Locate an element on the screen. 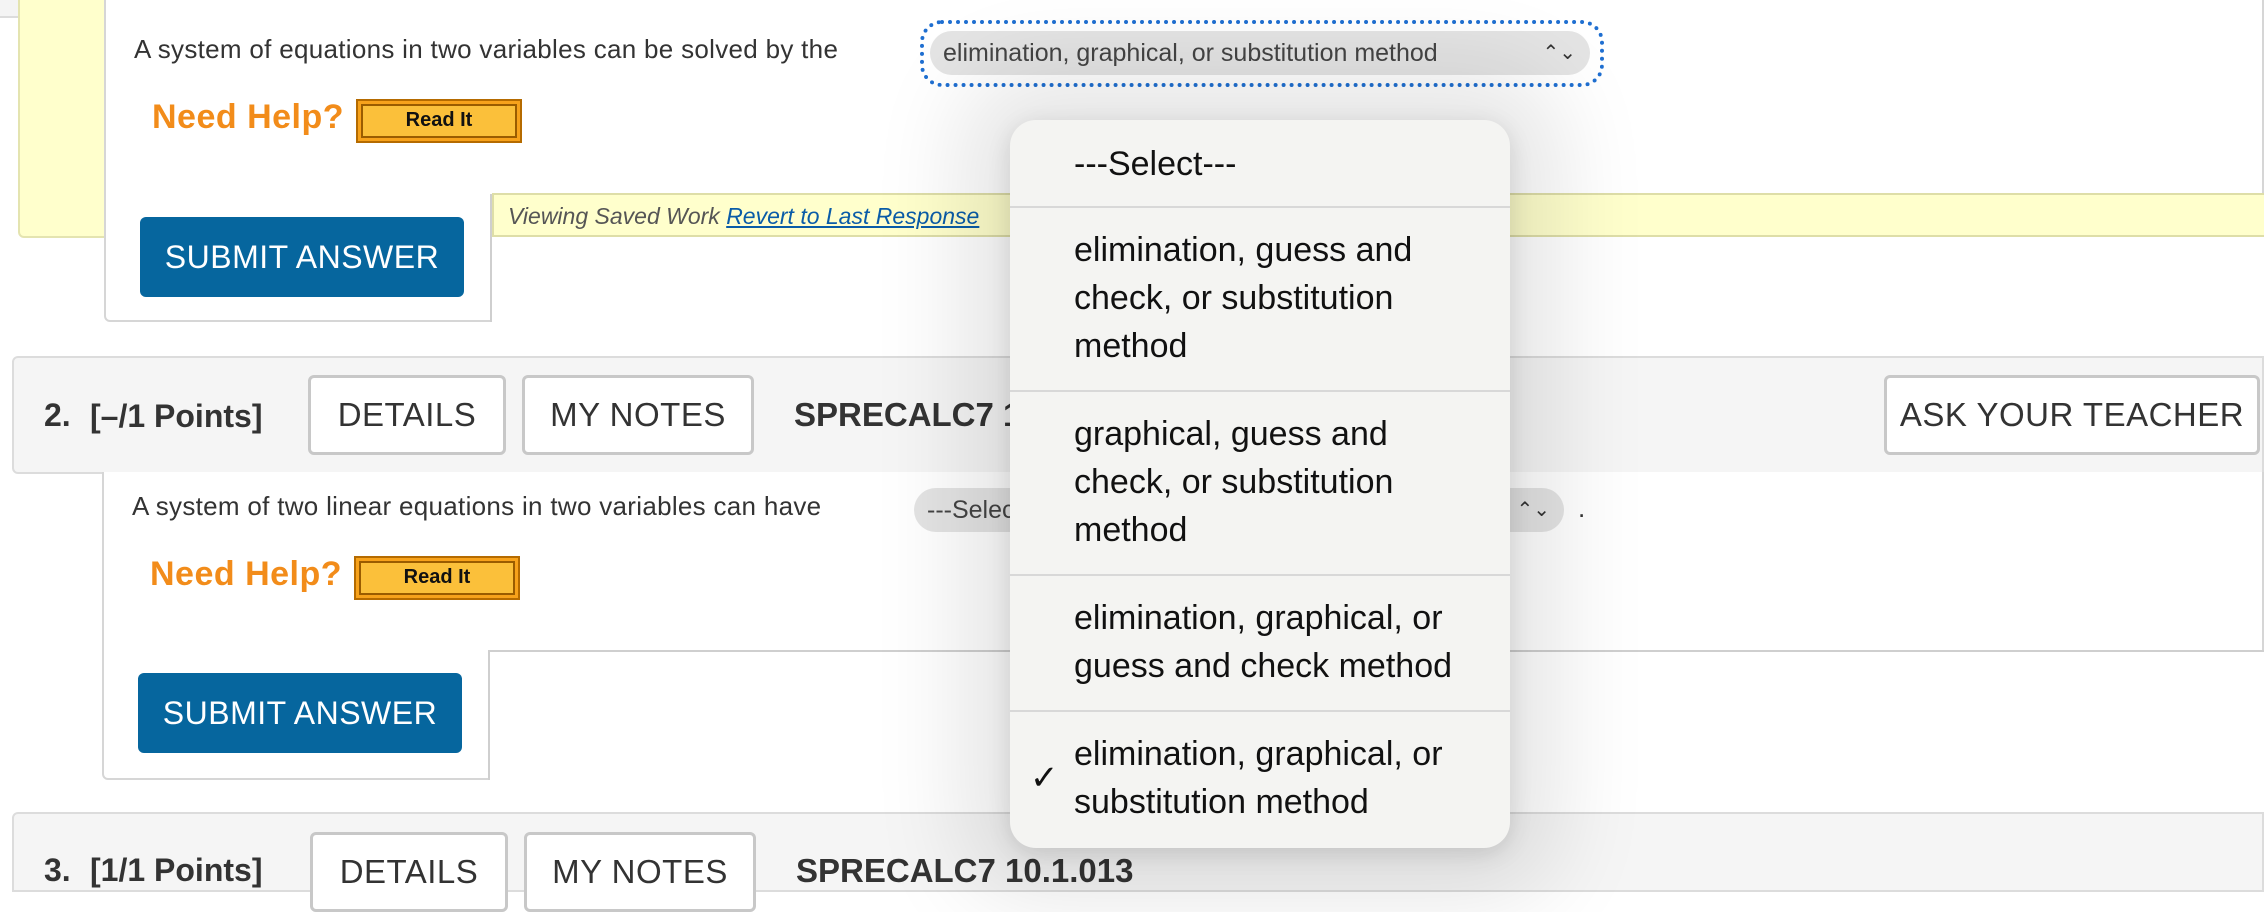 This screenshot has width=2264, height=912. question3-number: 3. is located at coordinates (57, 870).